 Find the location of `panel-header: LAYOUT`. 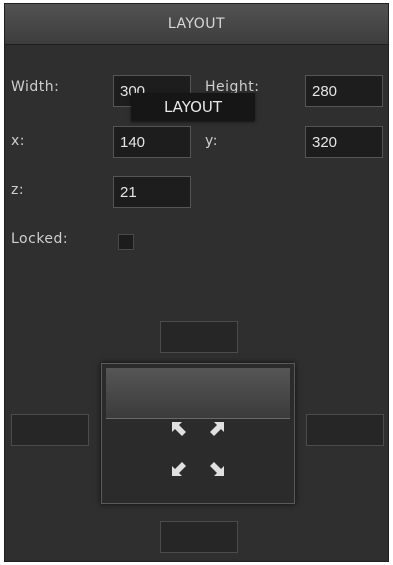

panel-header: LAYOUT is located at coordinates (196, 24).